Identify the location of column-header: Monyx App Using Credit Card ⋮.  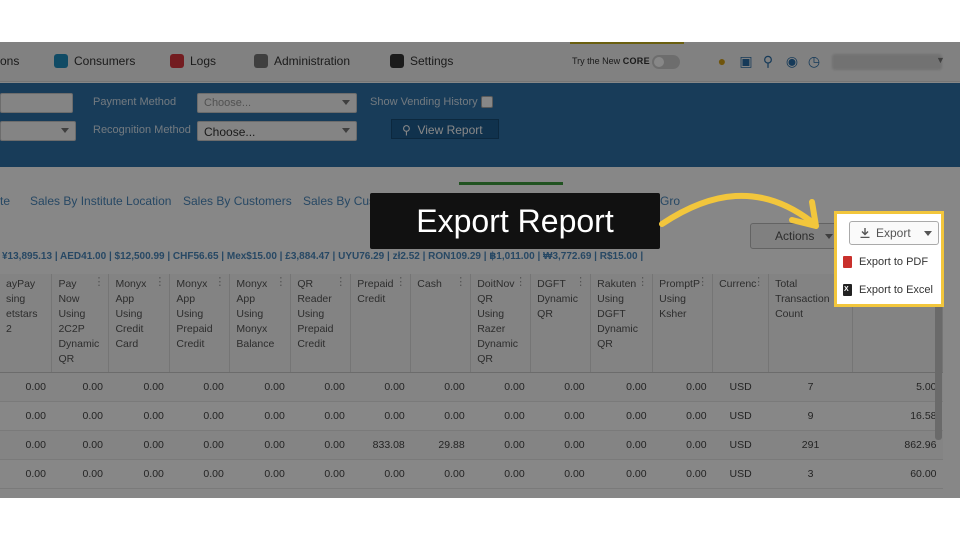
(139, 323).